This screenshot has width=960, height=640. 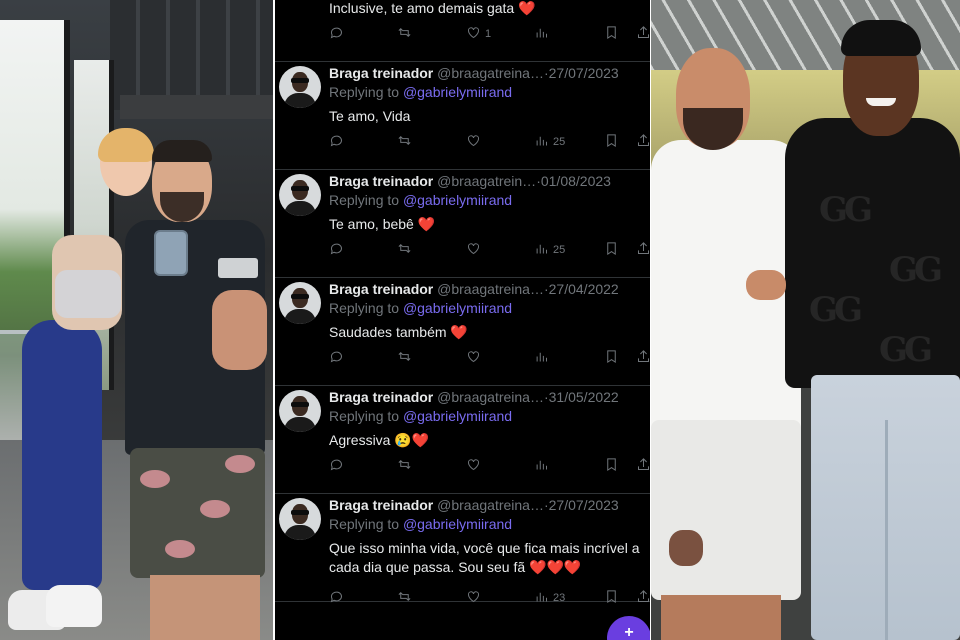 What do you see at coordinates (388, 332) in the screenshot?
I see `tweet-text-content: Saudades também` at bounding box center [388, 332].